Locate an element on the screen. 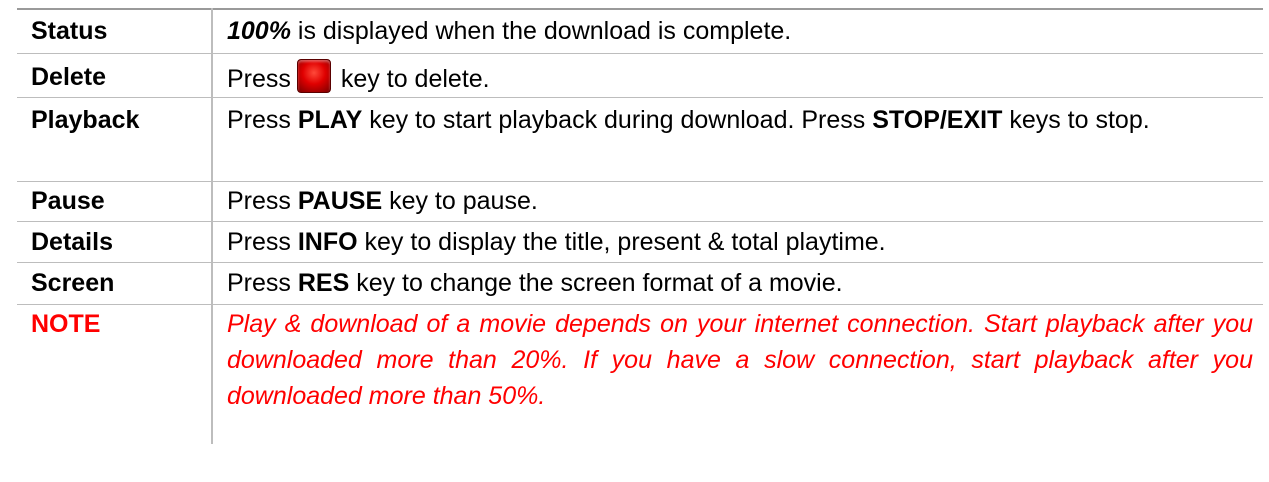 This screenshot has height=482, width=1269. row-label: Pause is located at coordinates (114, 201).